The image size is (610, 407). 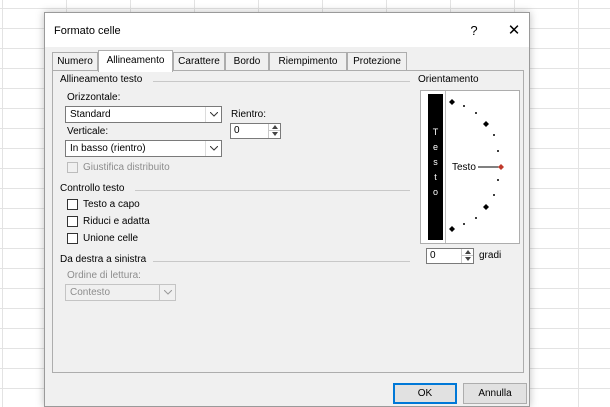 What do you see at coordinates (104, 275) in the screenshot?
I see `reading-order-label: Ordine di lettura:` at bounding box center [104, 275].